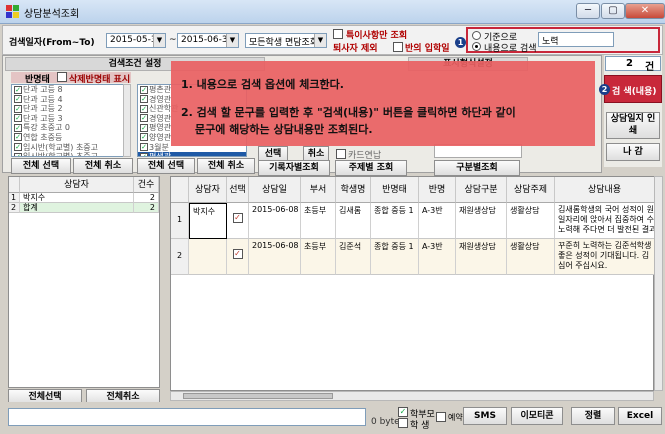 The width and height of the screenshot is (665, 434). What do you see at coordinates (476, 46) in the screenshot?
I see `radio-content-search` at bounding box center [476, 46].